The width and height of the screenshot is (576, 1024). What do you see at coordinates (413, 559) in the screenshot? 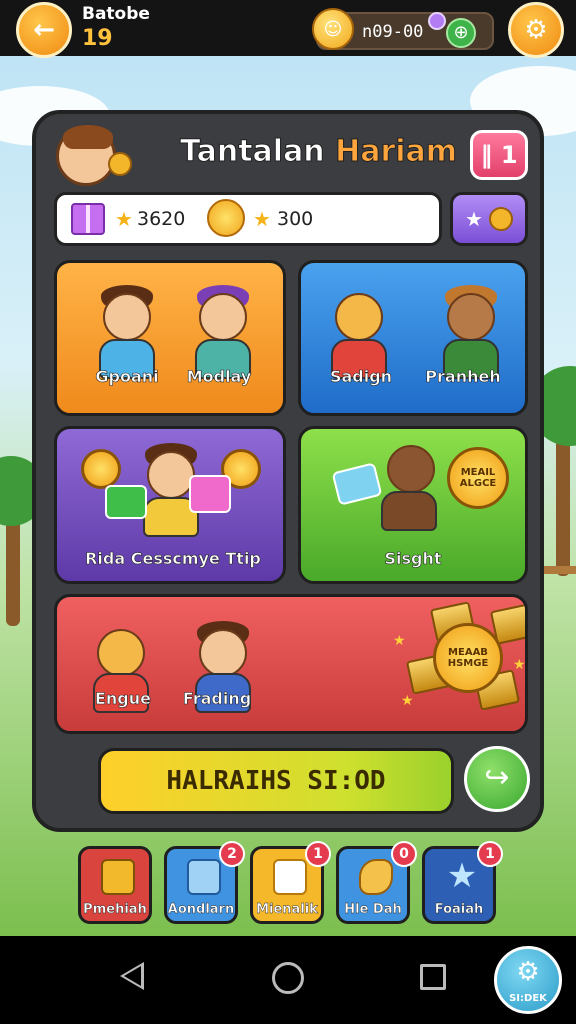
I see `tile-label: Sisght` at bounding box center [413, 559].